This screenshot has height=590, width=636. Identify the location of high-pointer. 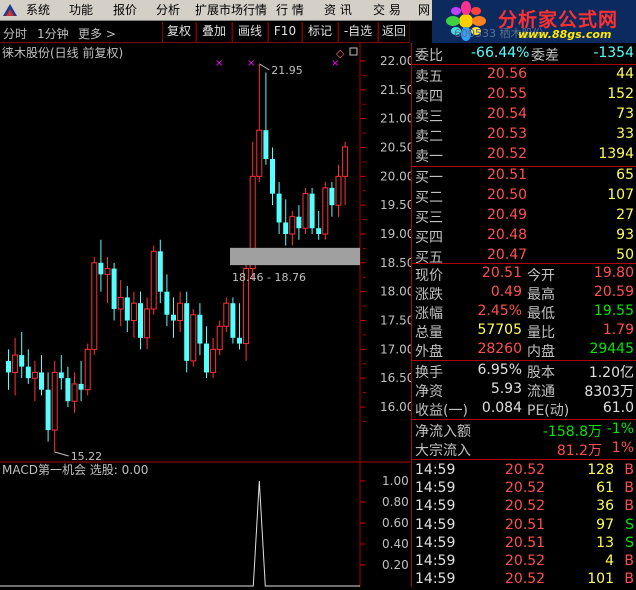
(264, 67).